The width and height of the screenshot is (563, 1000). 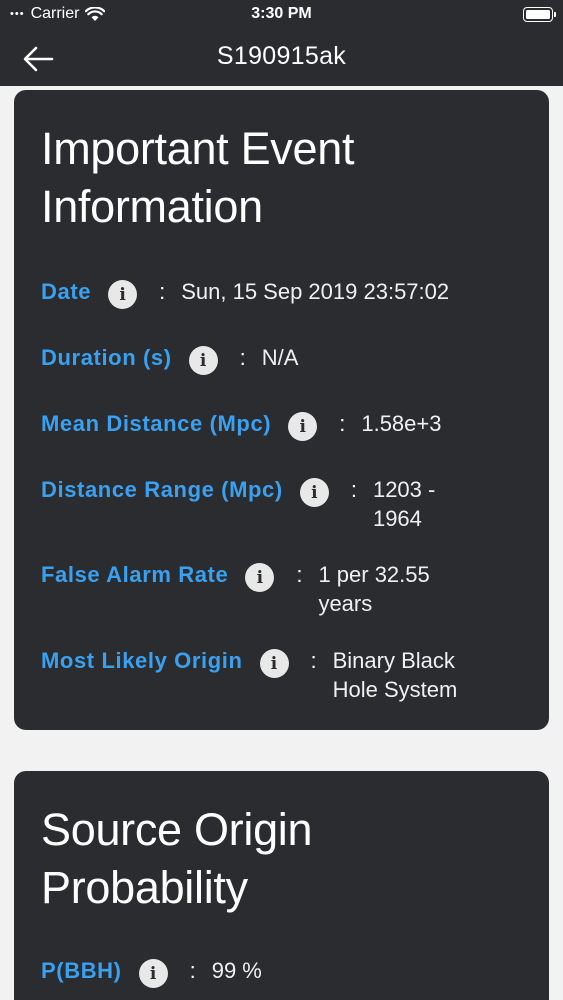 What do you see at coordinates (395, 675) in the screenshot?
I see `row-value: Binary Black Hole System` at bounding box center [395, 675].